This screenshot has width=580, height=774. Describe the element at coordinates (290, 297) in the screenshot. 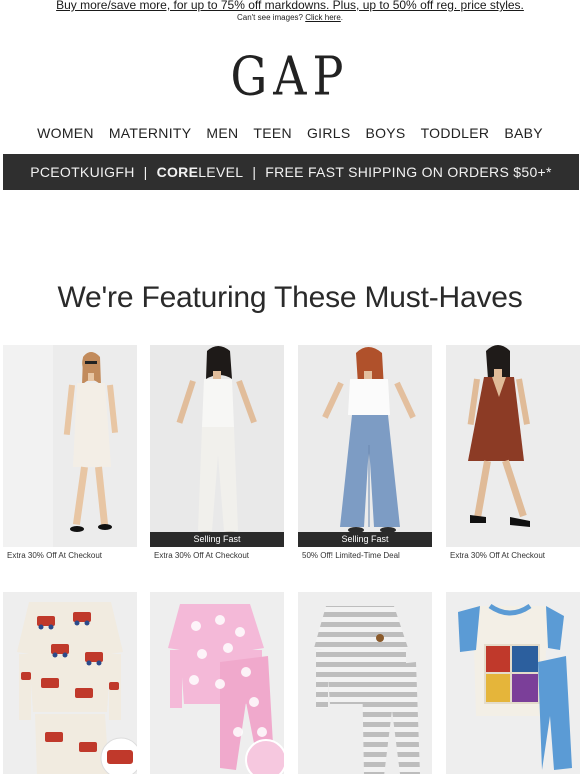

I see `section-heading: We're Featuring These Must-Haves` at that location.